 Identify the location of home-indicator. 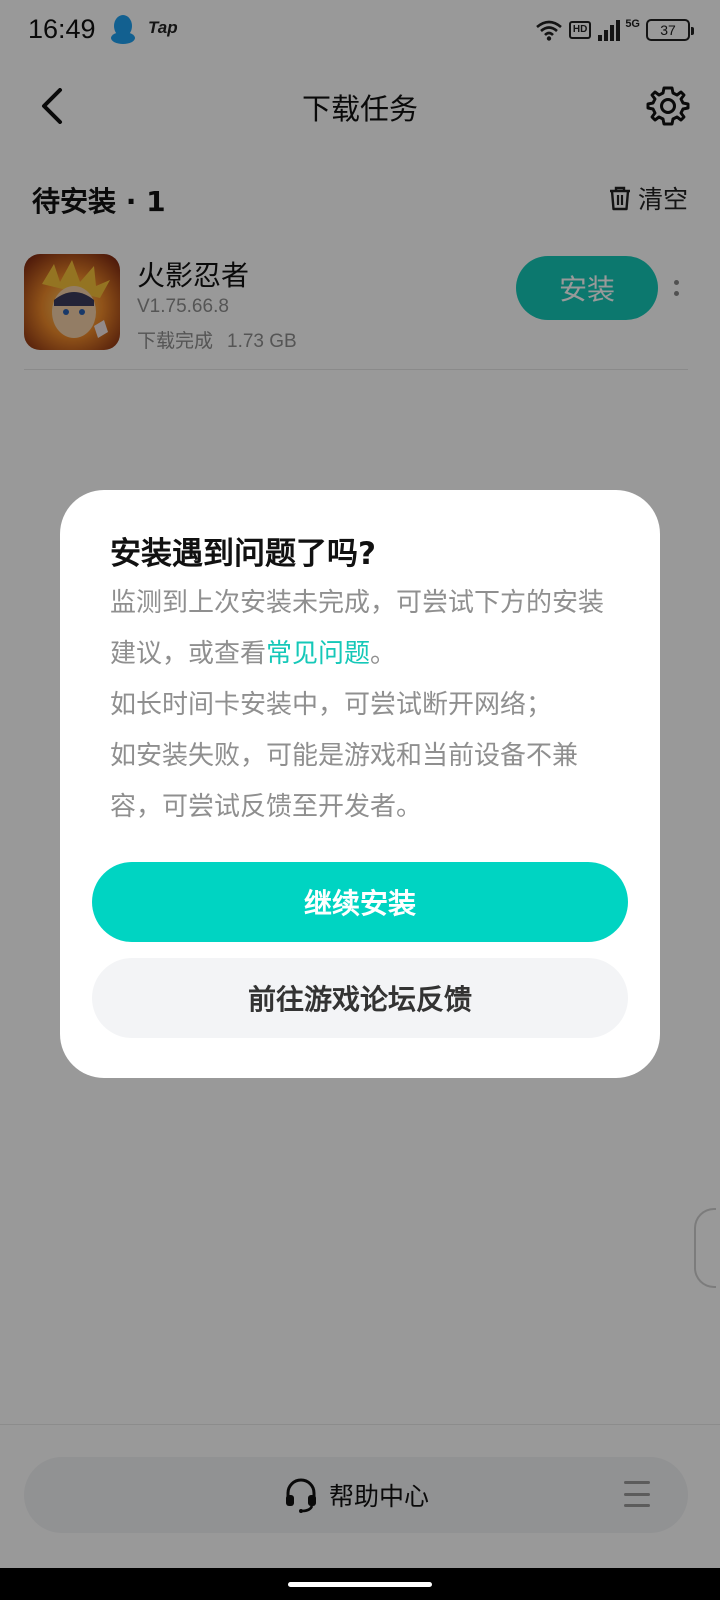
(360, 1584).